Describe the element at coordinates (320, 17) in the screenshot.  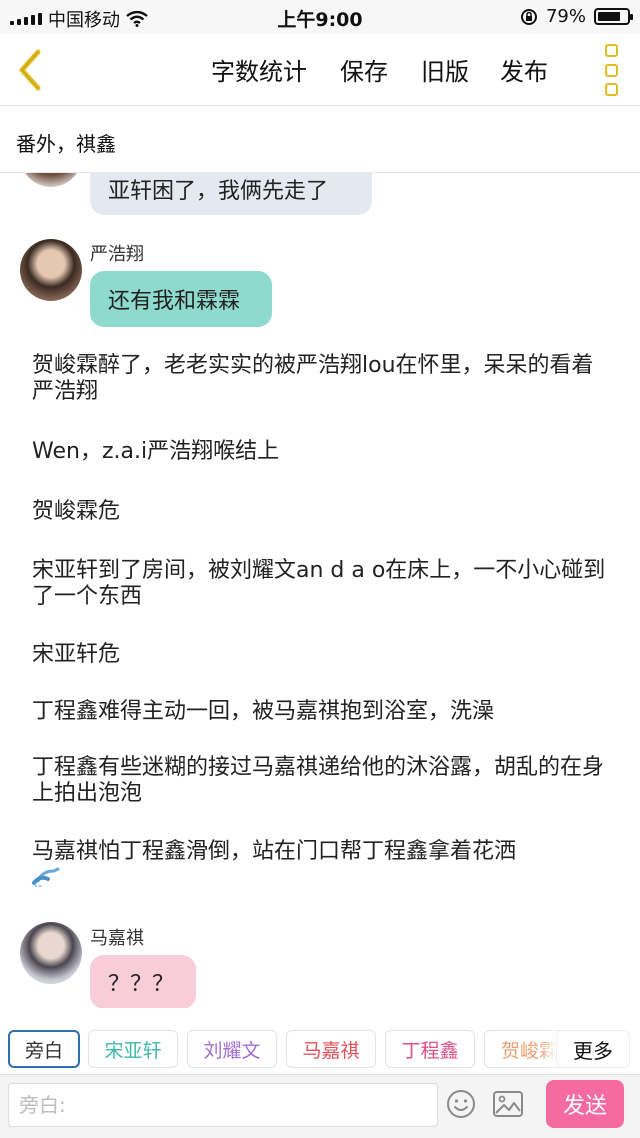
I see `status-bar: 中国移动 上午9:00 79%` at that location.